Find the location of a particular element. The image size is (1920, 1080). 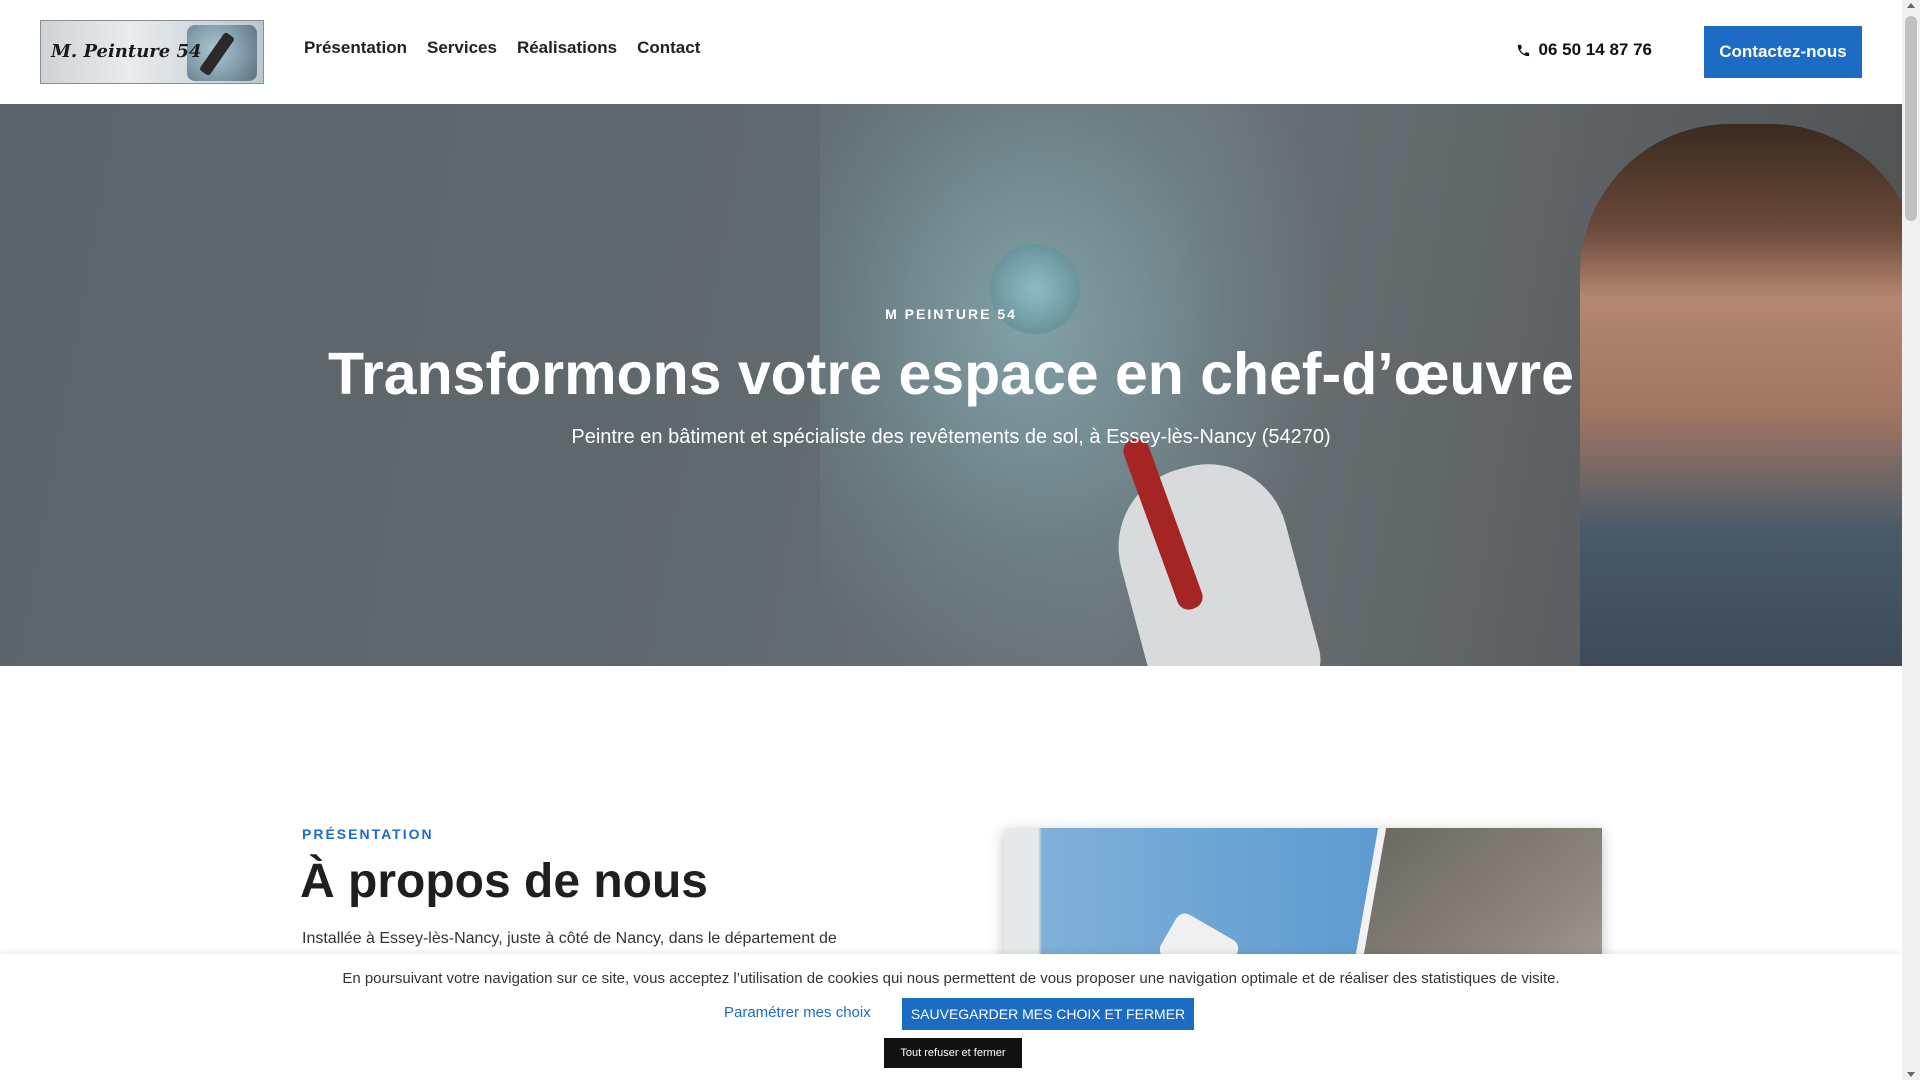

phone-link: 06 50 14 87 76 is located at coordinates (1584, 50).